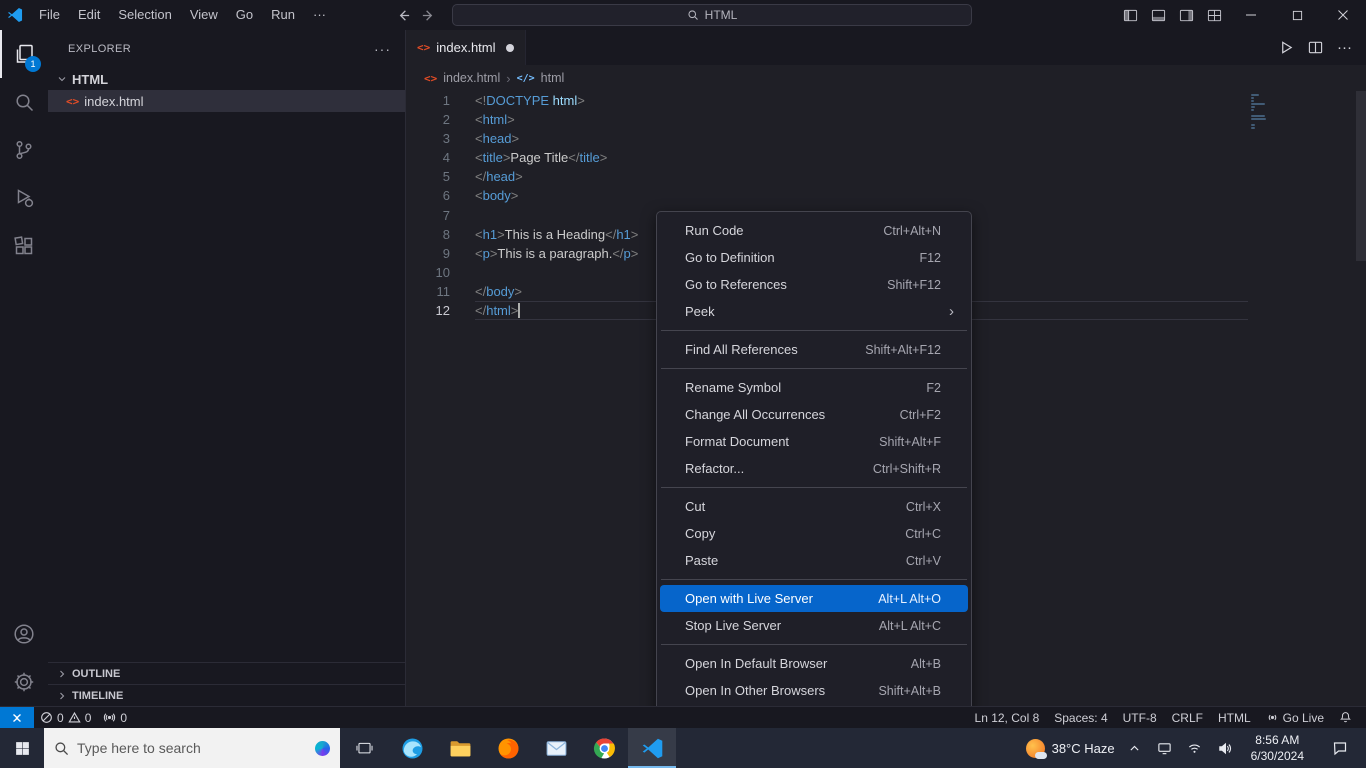 This screenshot has height=768, width=1366. What do you see at coordinates (814, 468) in the screenshot?
I see `menu-item-refactor: Refactor... Ctrl+Shift+R` at bounding box center [814, 468].